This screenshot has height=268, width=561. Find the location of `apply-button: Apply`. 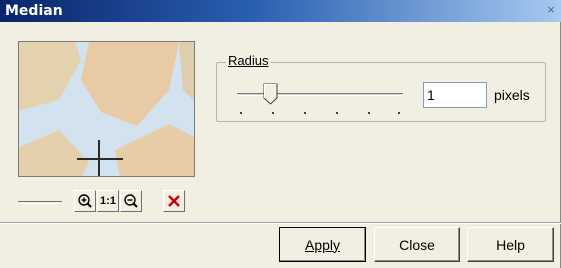

apply-button: Apply is located at coordinates (322, 244).